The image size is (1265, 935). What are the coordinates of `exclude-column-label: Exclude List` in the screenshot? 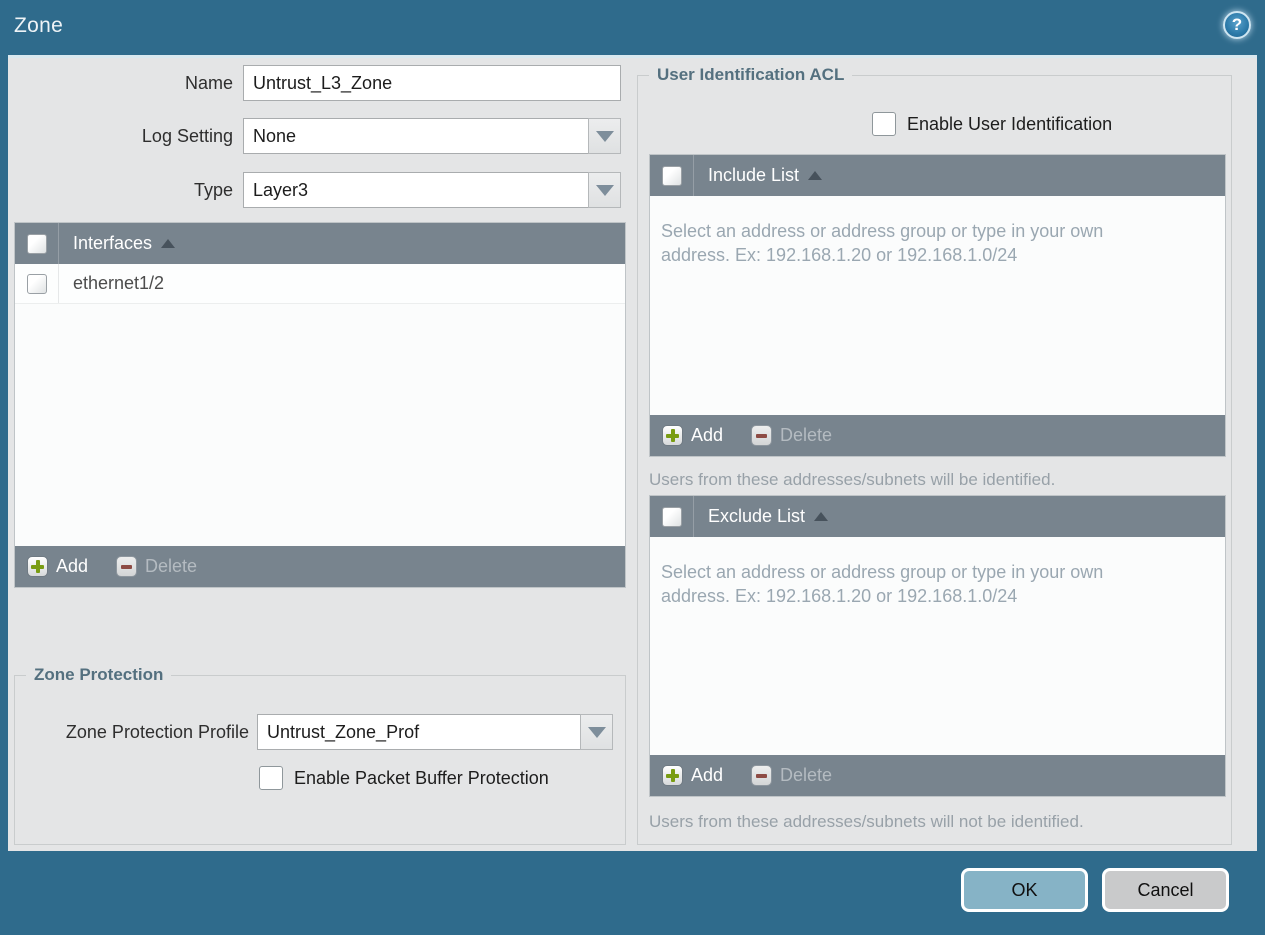 It's located at (757, 516).